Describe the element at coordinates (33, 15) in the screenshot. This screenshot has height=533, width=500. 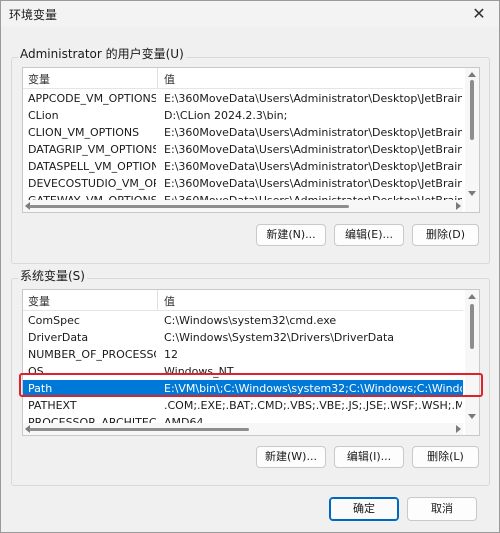
I see `window-title: 环境变量` at that location.